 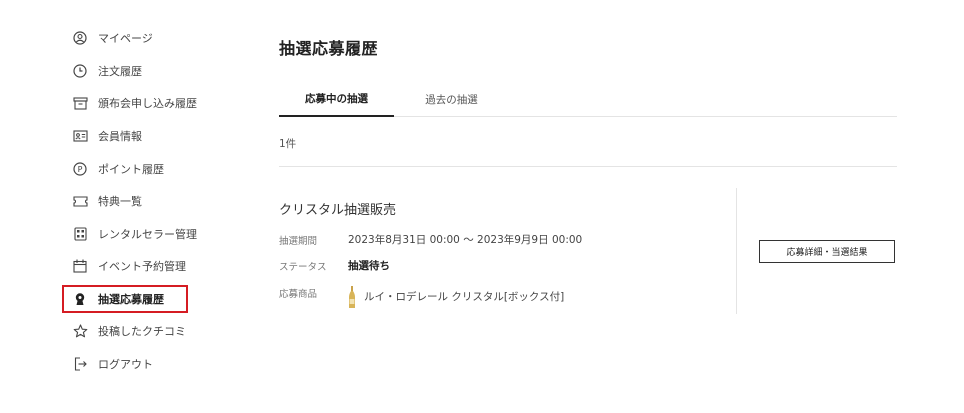 What do you see at coordinates (298, 294) in the screenshot?
I see `product-label: 応募商品` at bounding box center [298, 294].